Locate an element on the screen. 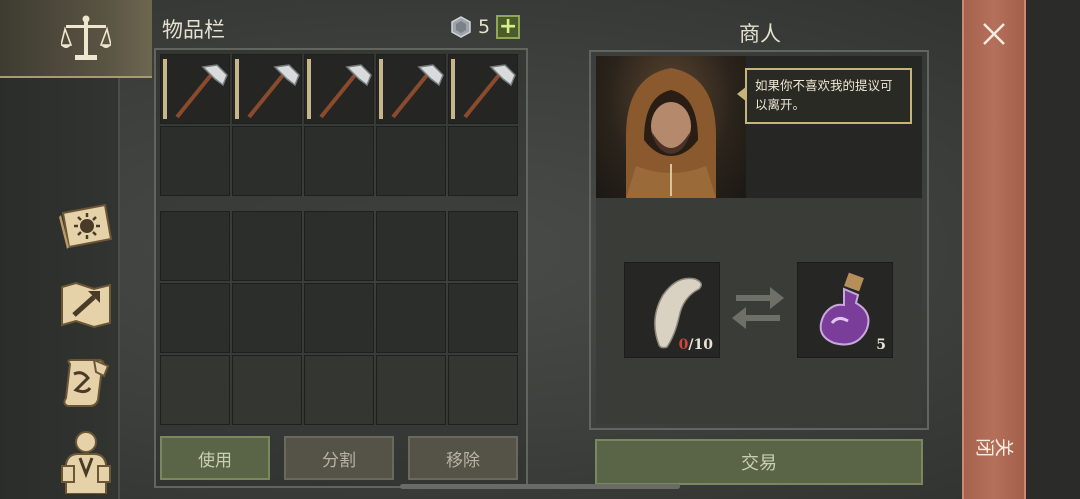 The image size is (1080, 499). merchant-speech-bubble: 如果你不喜欢我的提议可以离开。 is located at coordinates (824, 96).